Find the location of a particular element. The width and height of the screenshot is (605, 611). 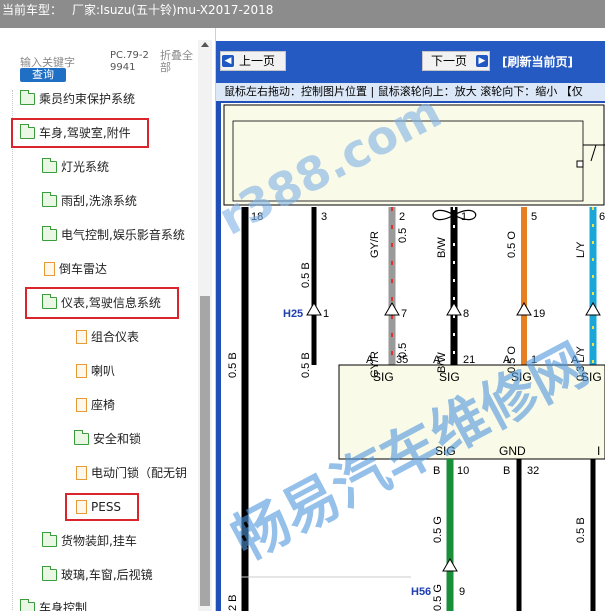

tree-item-glass-windows-mirrors: 玻璃,车窗,后视镜 is located at coordinates (97, 575).